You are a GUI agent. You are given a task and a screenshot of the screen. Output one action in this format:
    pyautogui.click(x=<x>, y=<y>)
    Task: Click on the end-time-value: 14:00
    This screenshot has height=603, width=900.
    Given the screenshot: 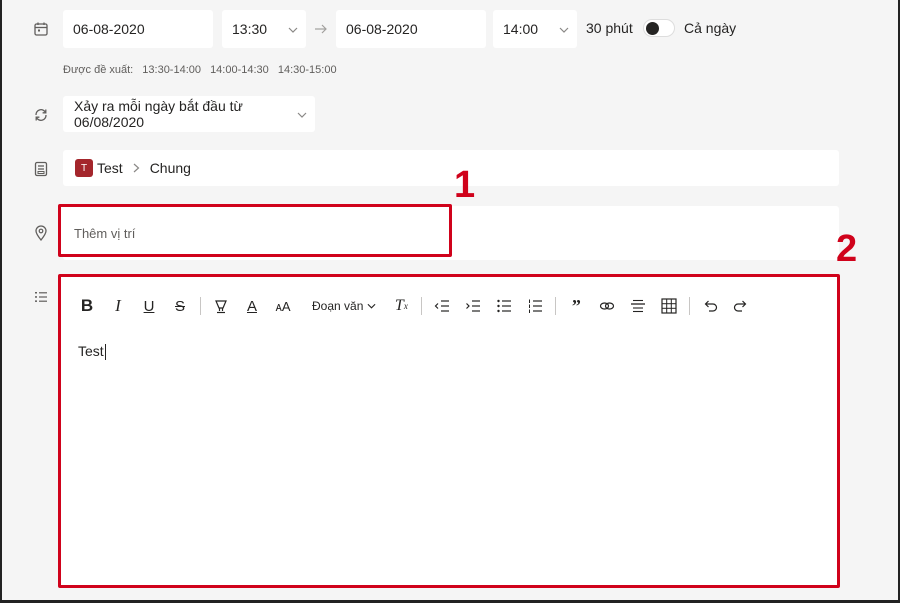 What is the action you would take?
    pyautogui.click(x=521, y=29)
    